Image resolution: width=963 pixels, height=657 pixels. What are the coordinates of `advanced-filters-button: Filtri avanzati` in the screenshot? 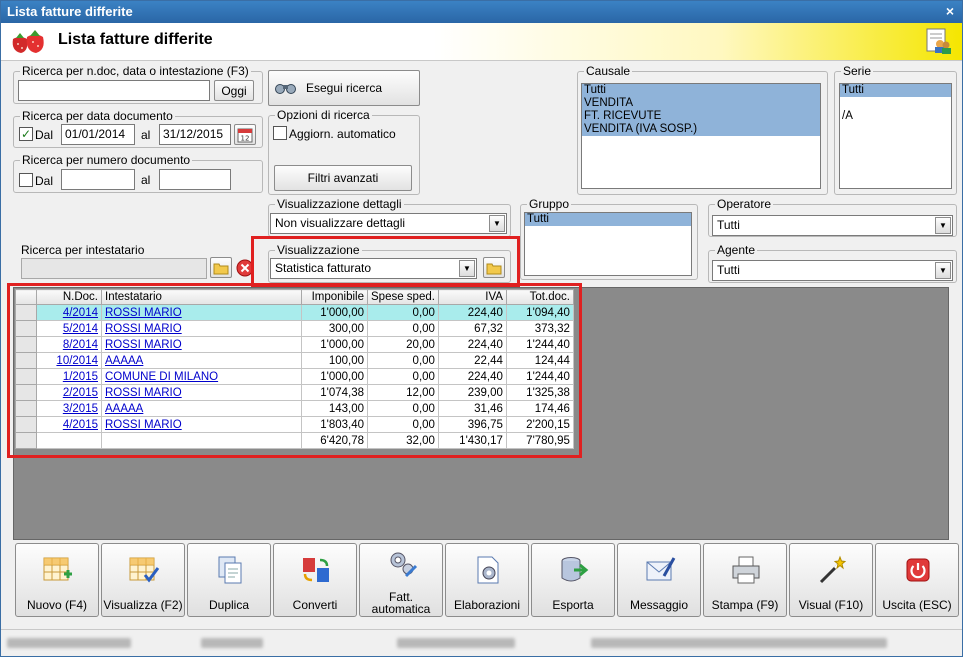 It's located at (343, 178).